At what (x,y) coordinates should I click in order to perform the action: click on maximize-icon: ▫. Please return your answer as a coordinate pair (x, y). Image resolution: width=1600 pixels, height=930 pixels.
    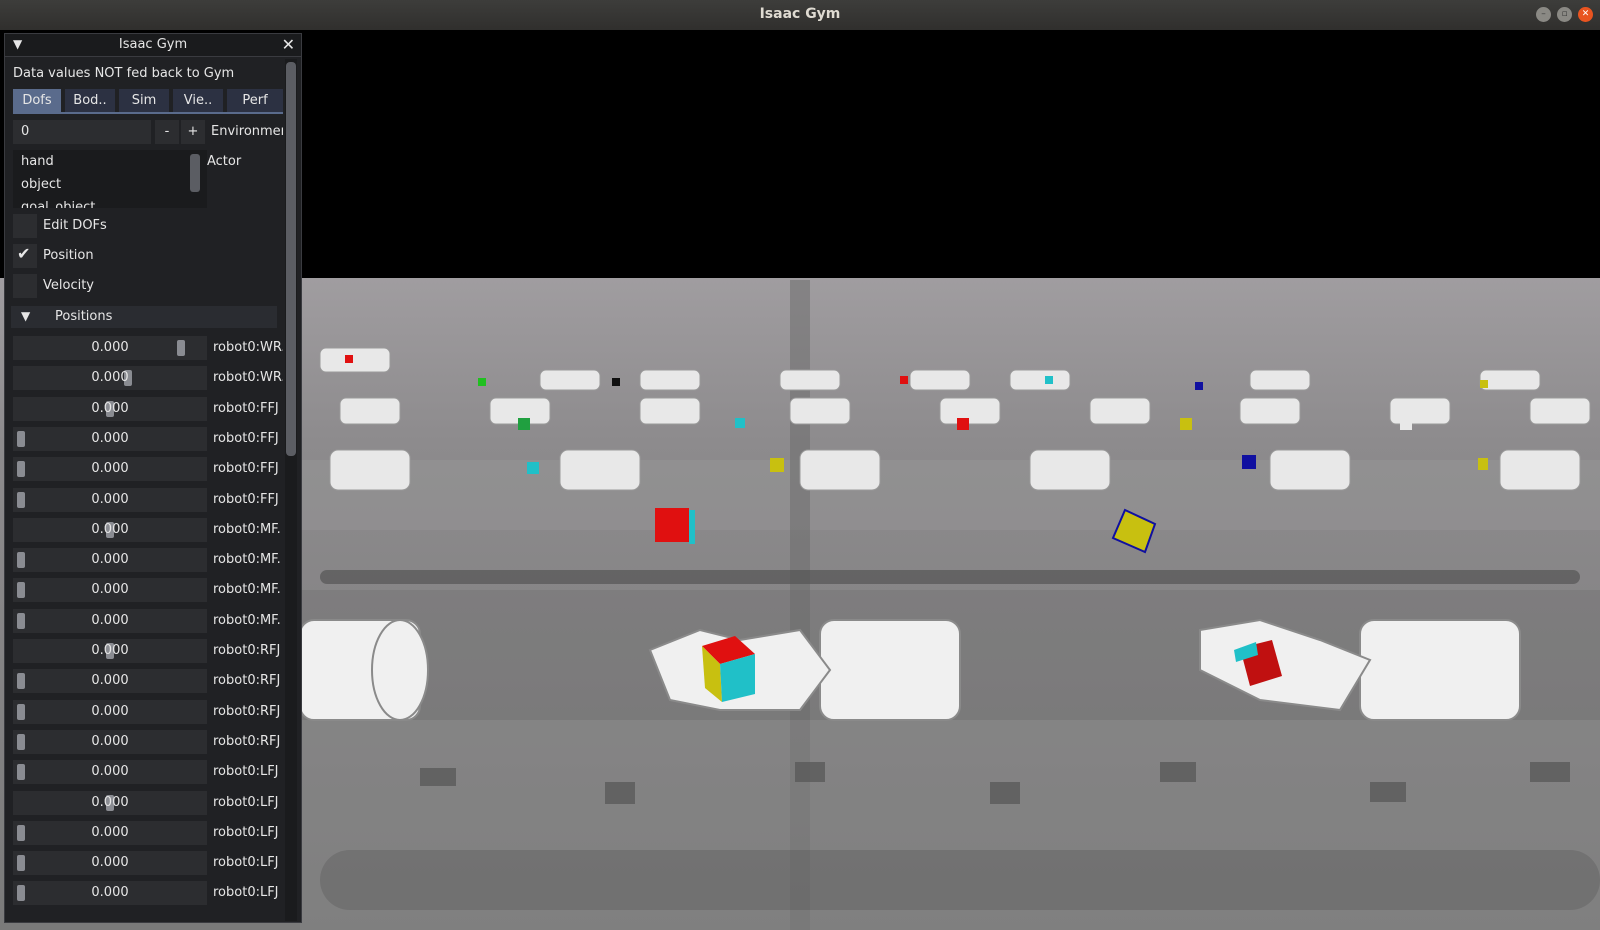
    Looking at the image, I should click on (1564, 14).